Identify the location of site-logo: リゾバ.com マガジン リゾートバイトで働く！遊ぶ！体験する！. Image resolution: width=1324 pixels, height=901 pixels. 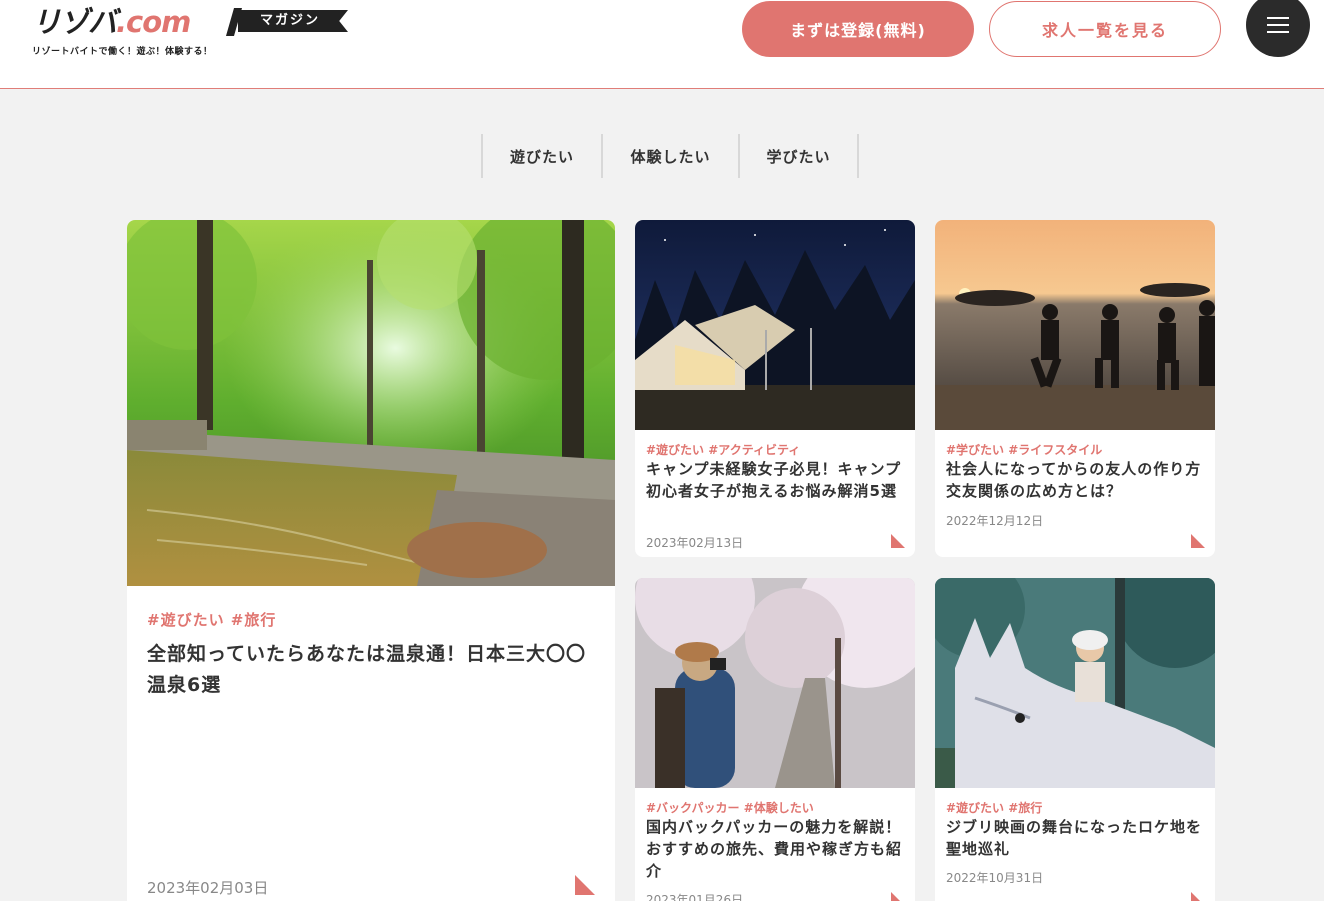
(197, 34).